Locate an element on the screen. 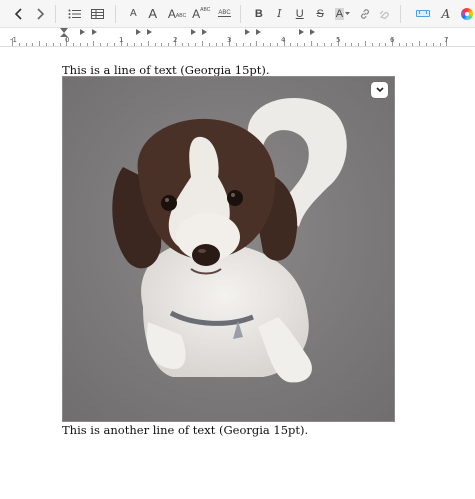  strikethrough-button: S is located at coordinates (319, 14).